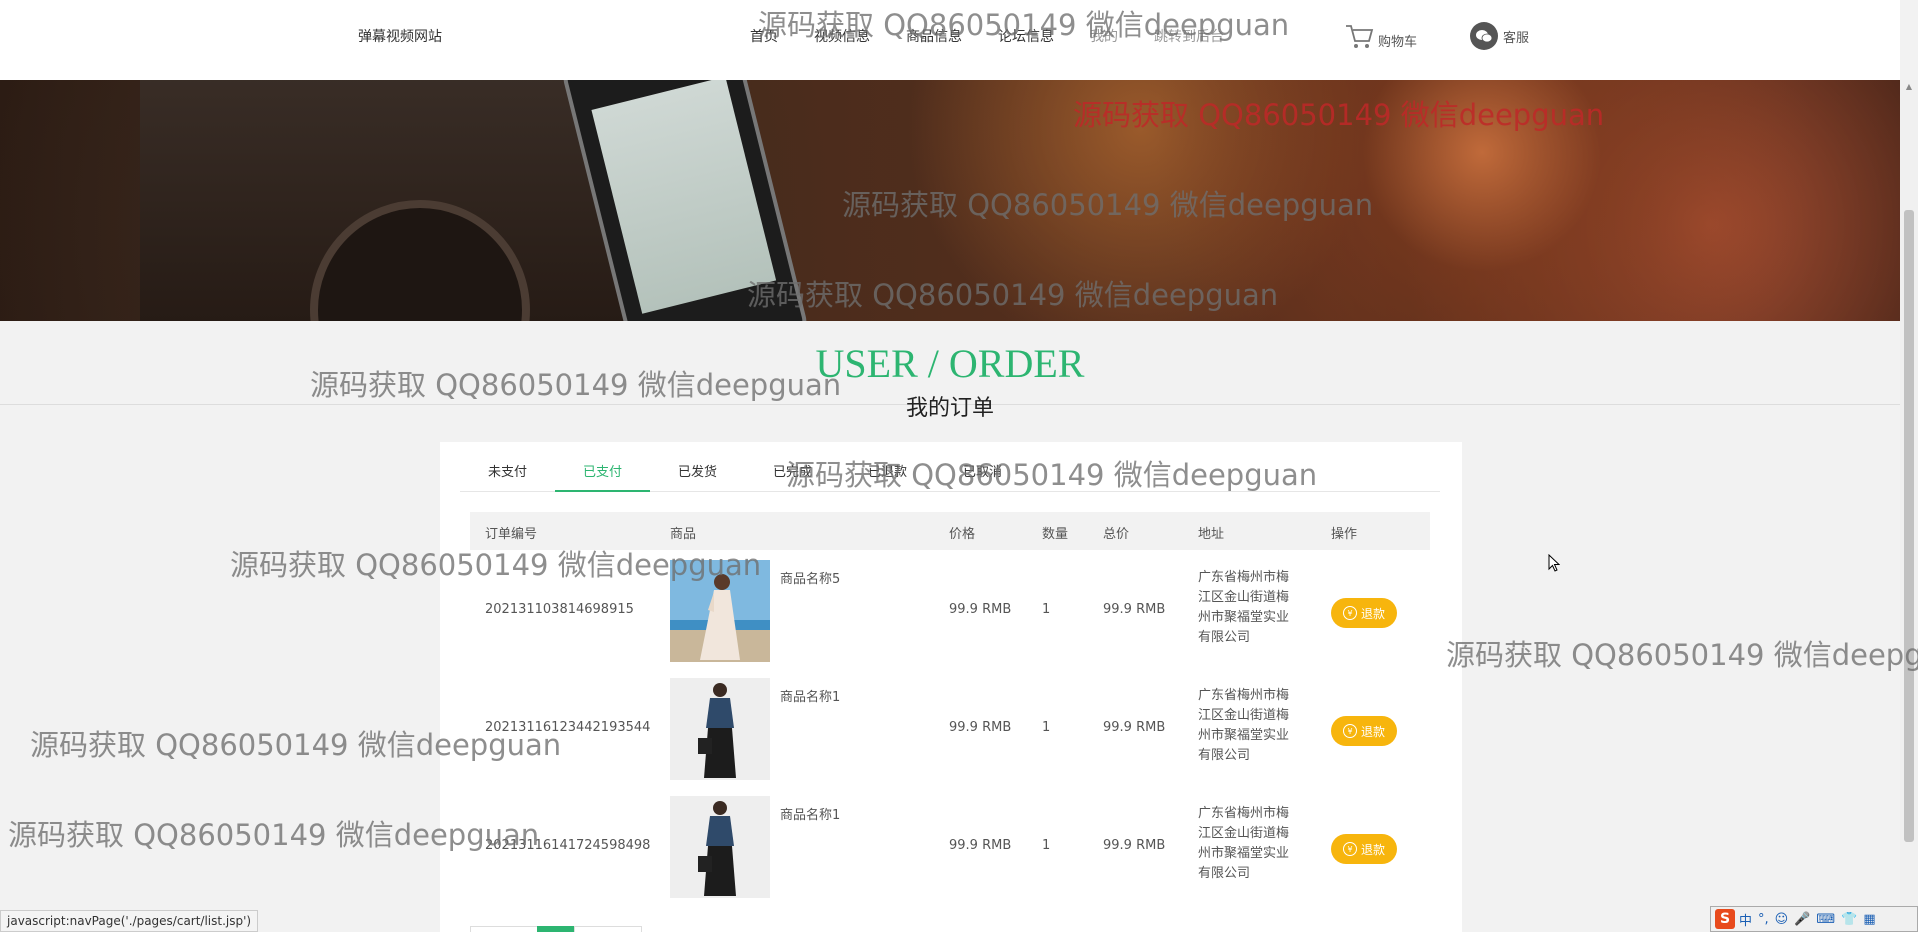  I want to click on tab-unpaid: 未支付, so click(507, 472).